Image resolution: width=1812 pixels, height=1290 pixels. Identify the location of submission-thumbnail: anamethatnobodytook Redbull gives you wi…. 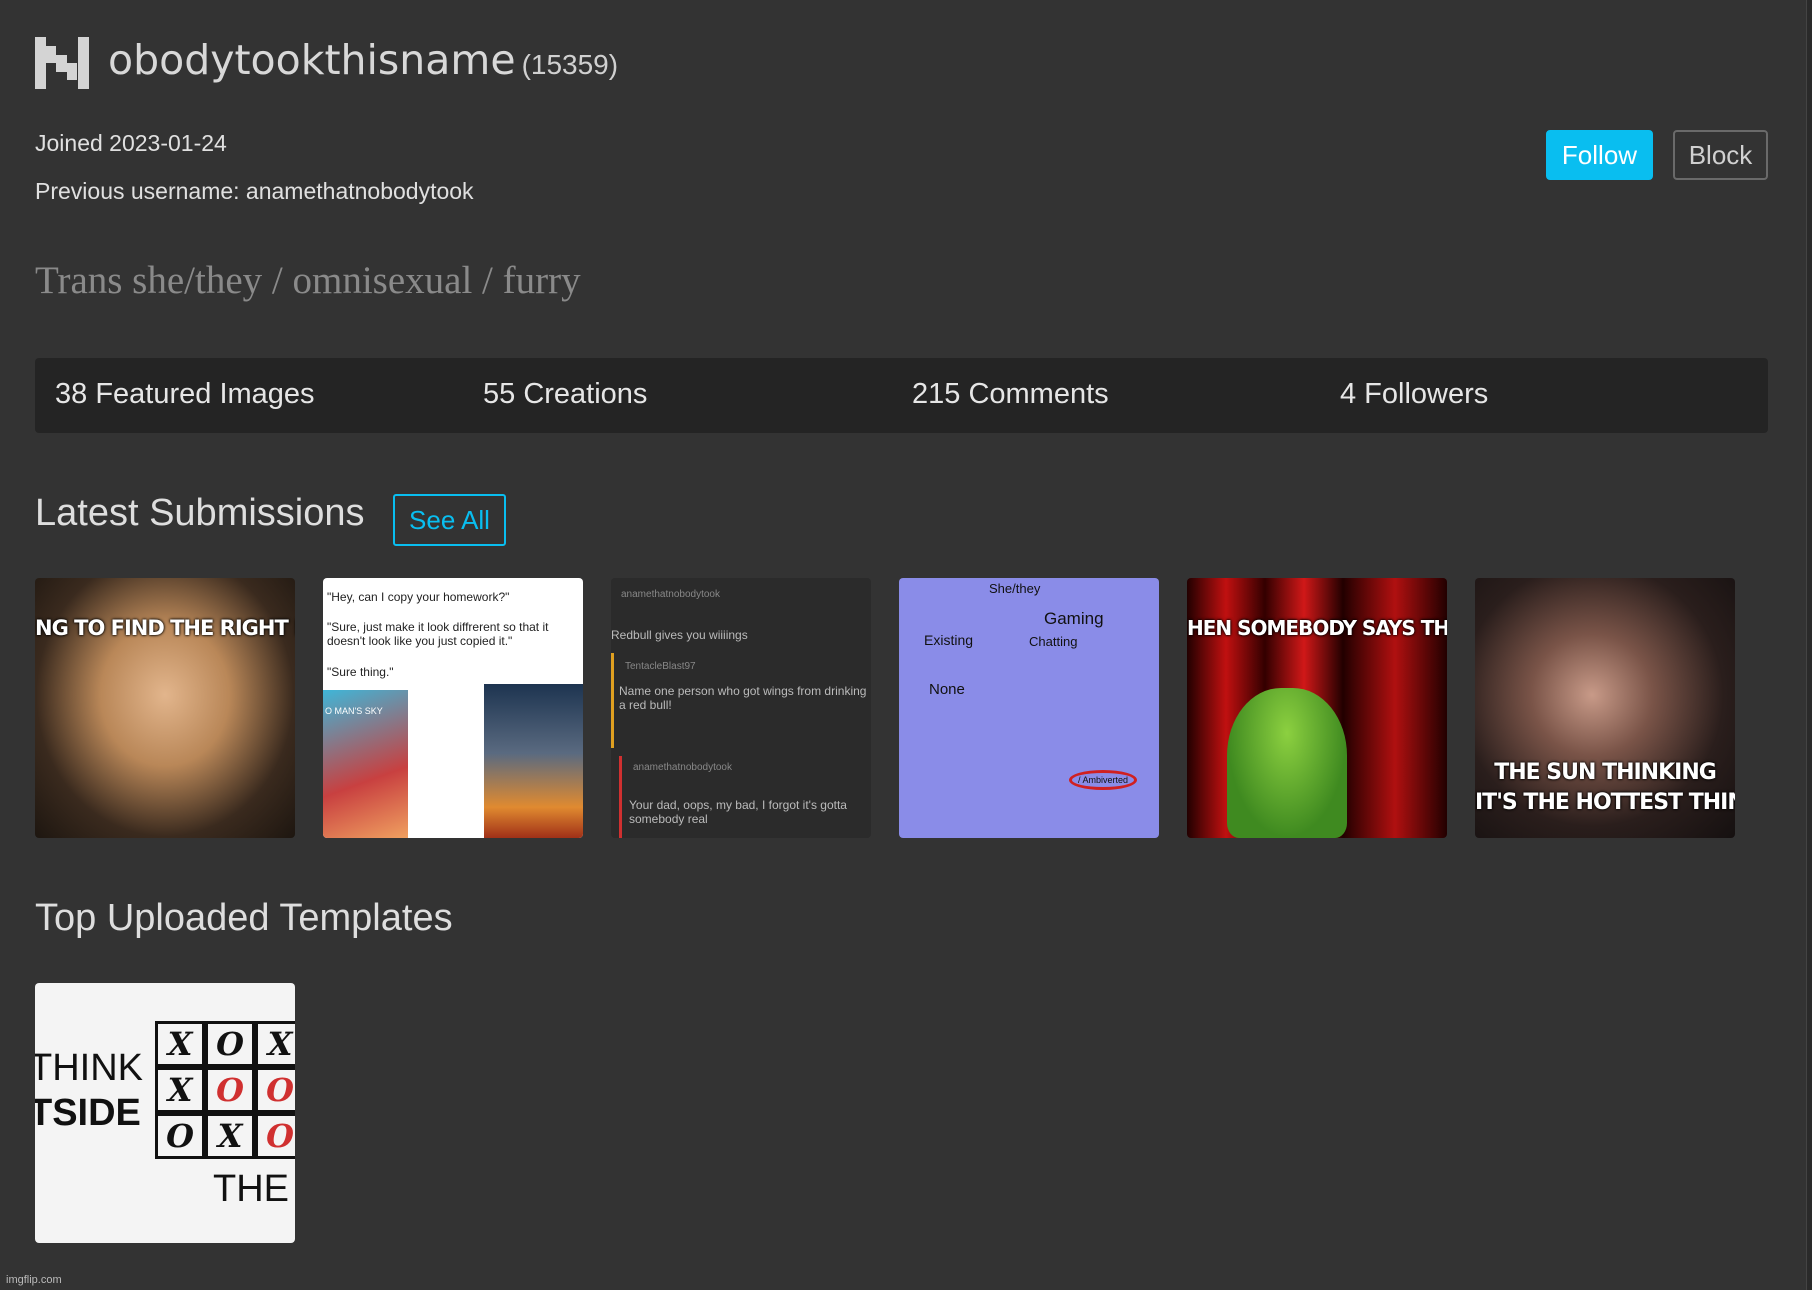
(741, 708).